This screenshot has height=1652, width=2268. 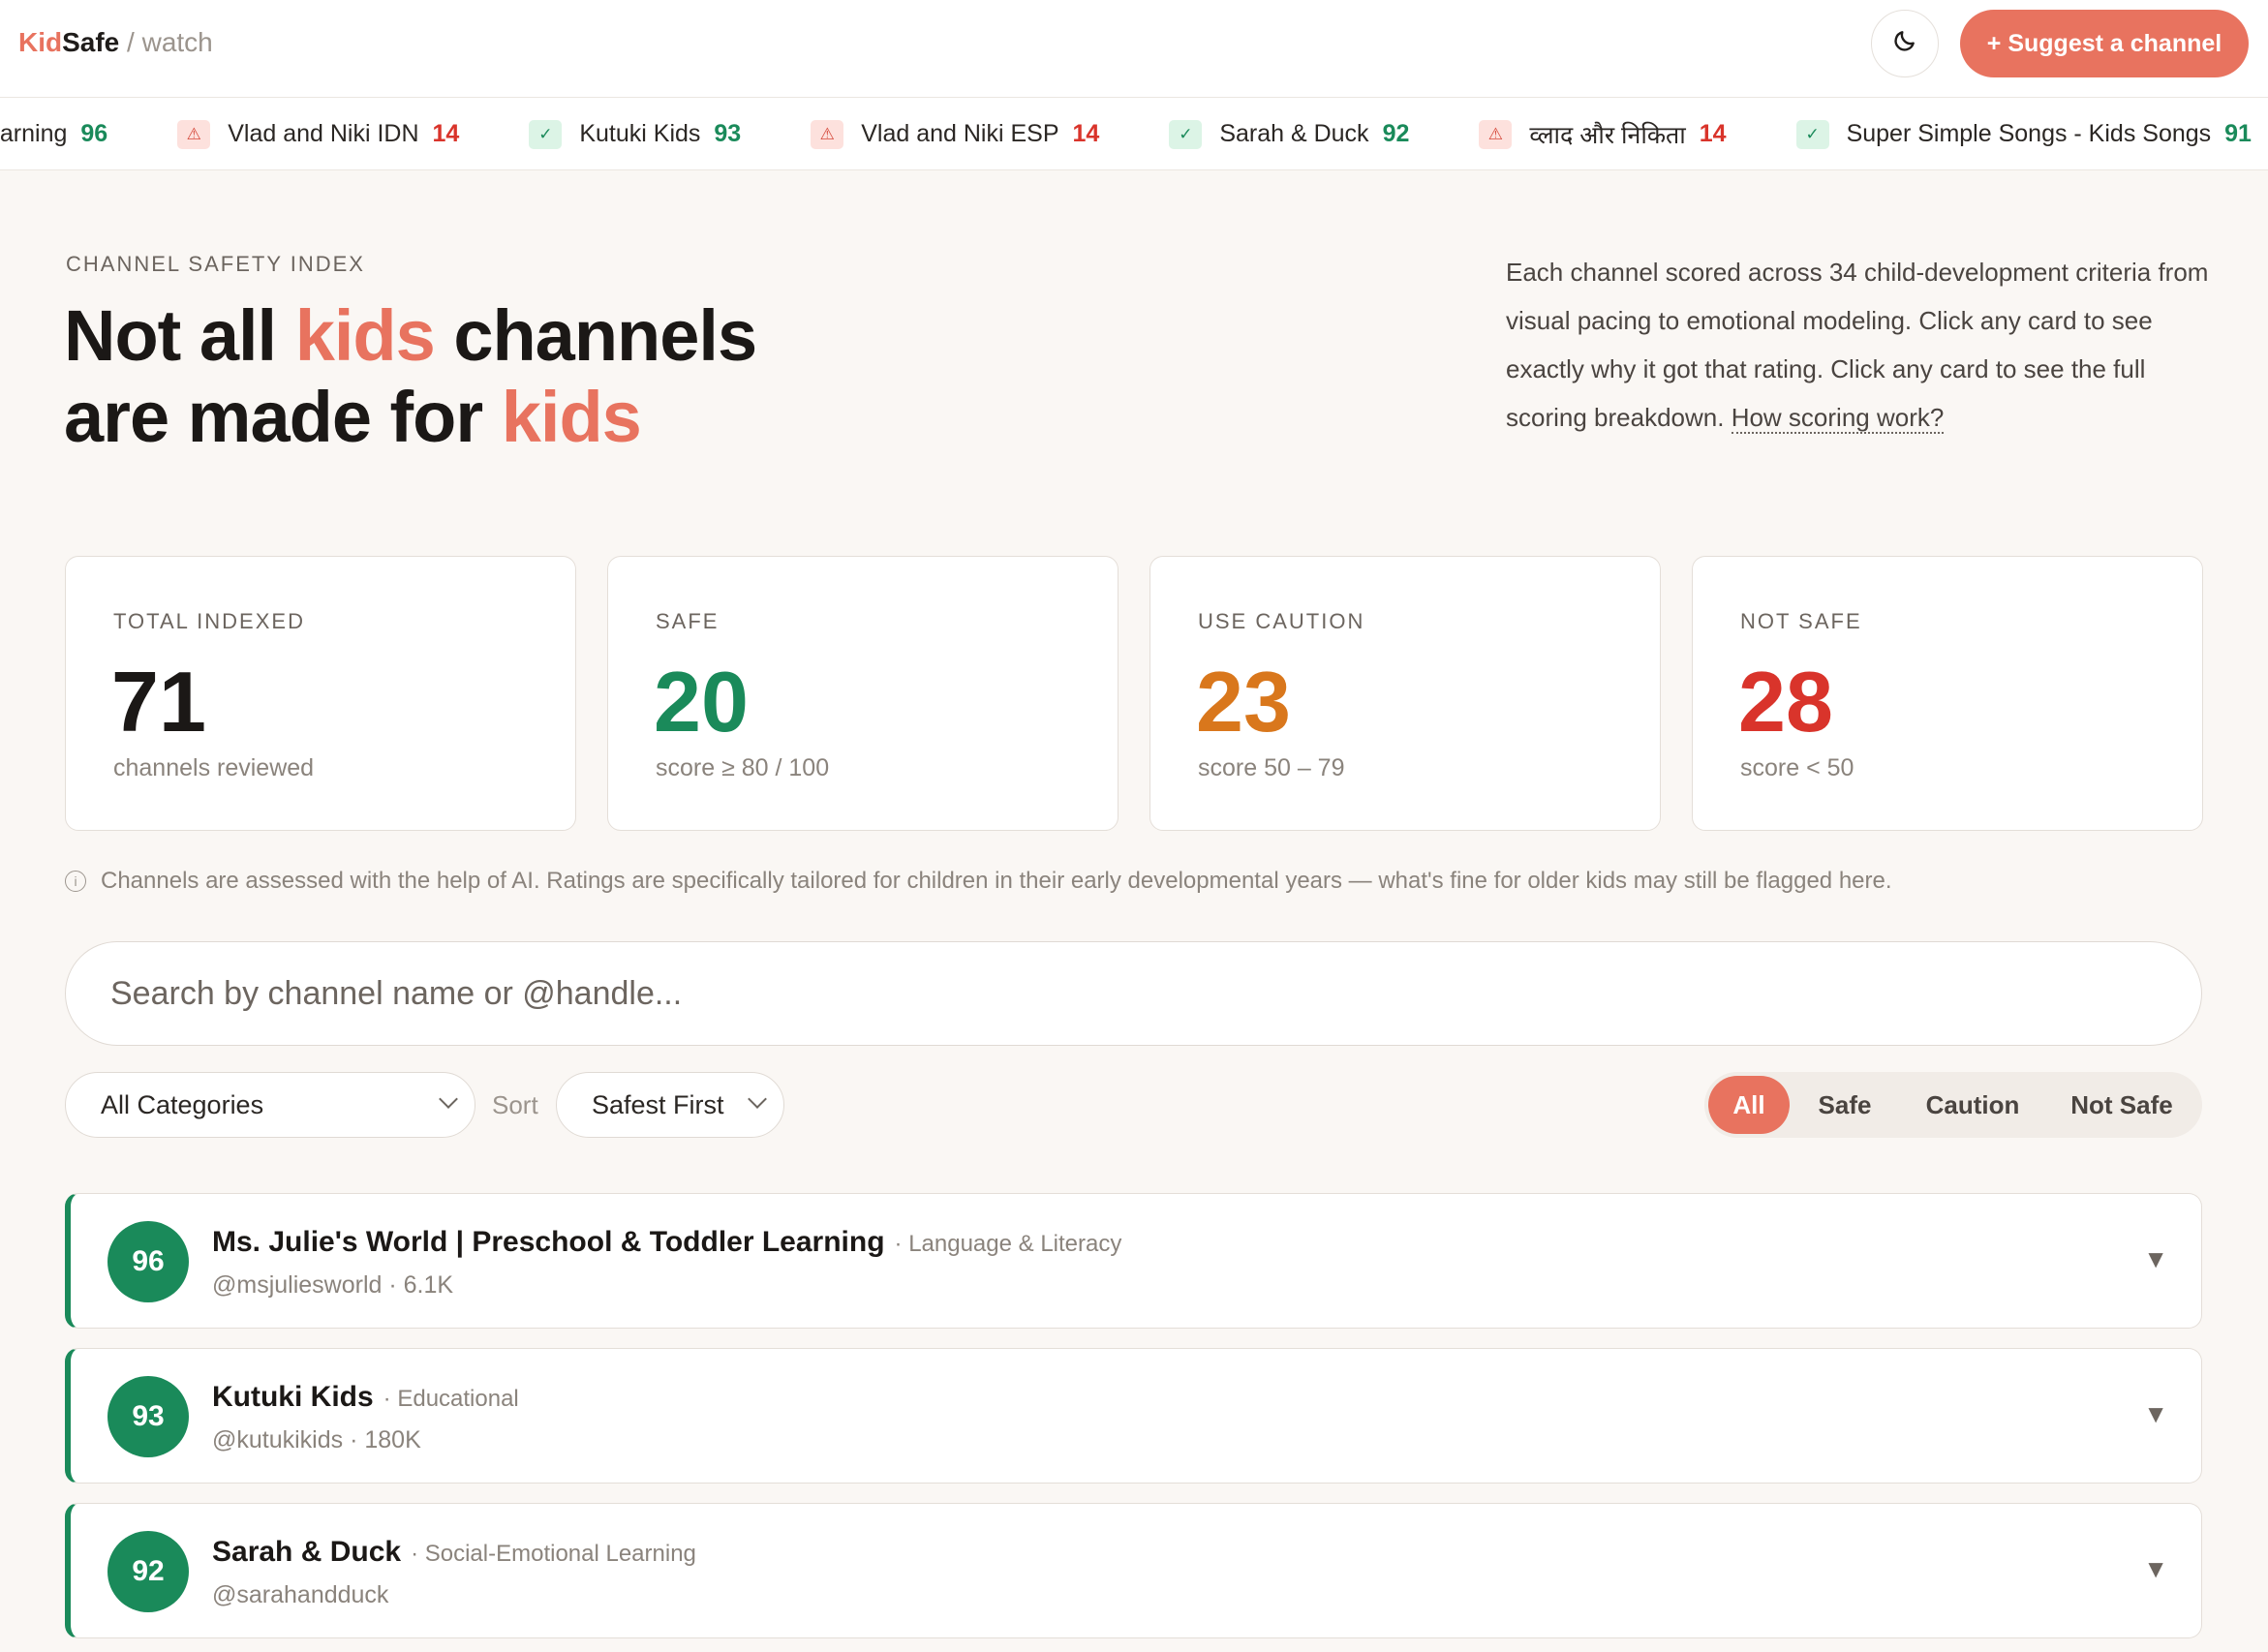 I want to click on channel-category: · Educational, so click(x=451, y=1399).